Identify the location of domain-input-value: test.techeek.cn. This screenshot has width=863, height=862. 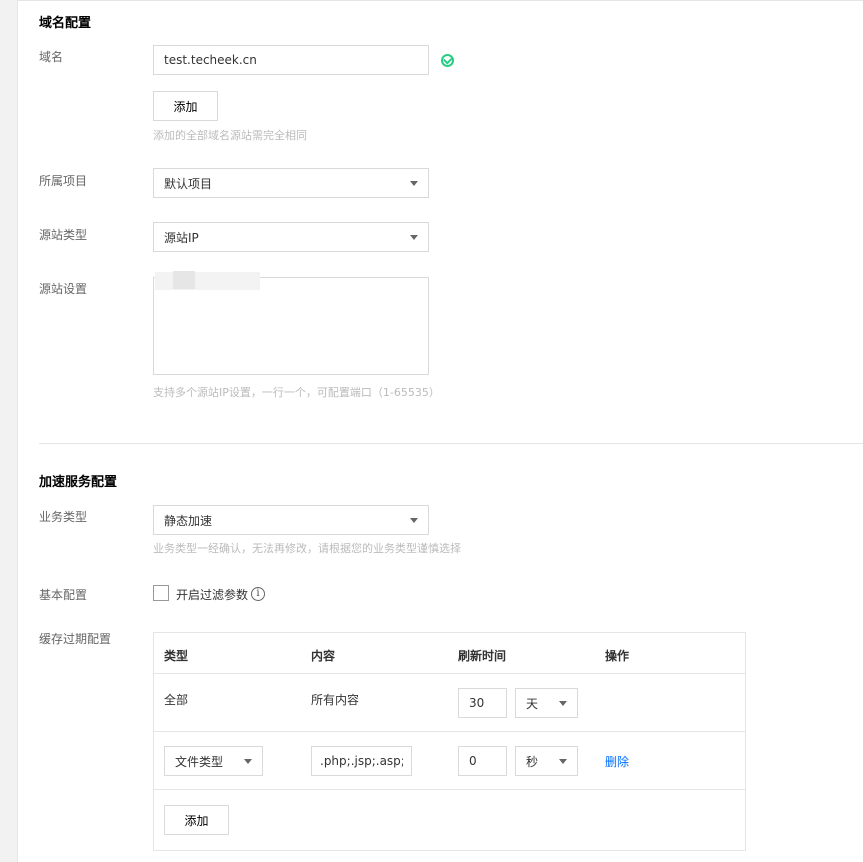
(210, 60).